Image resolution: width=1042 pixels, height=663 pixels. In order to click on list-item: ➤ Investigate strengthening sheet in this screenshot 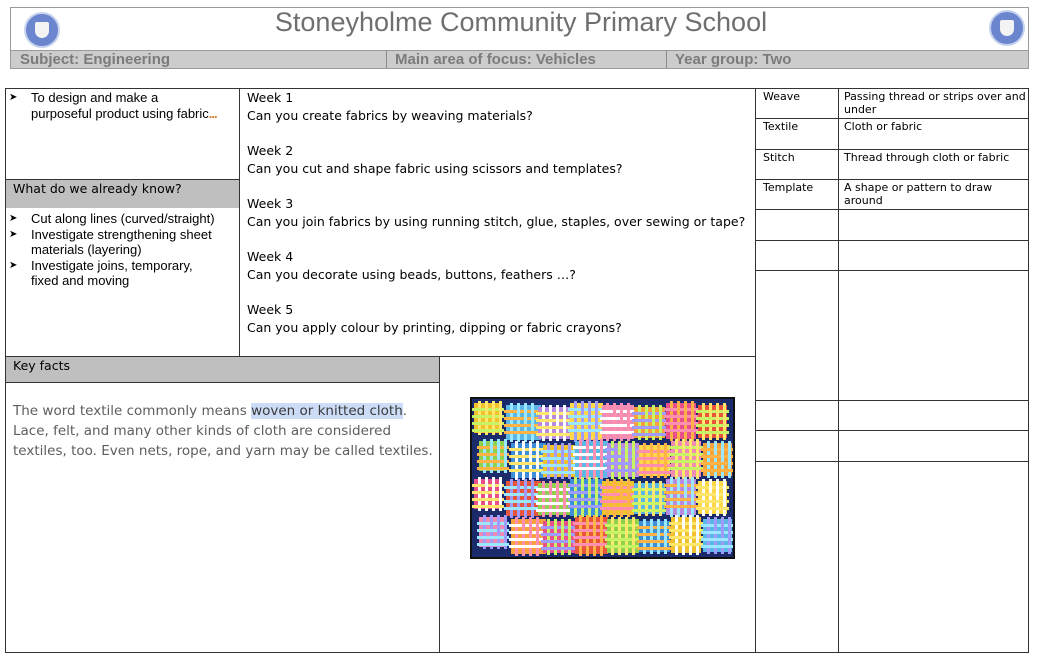, I will do `click(110, 234)`.